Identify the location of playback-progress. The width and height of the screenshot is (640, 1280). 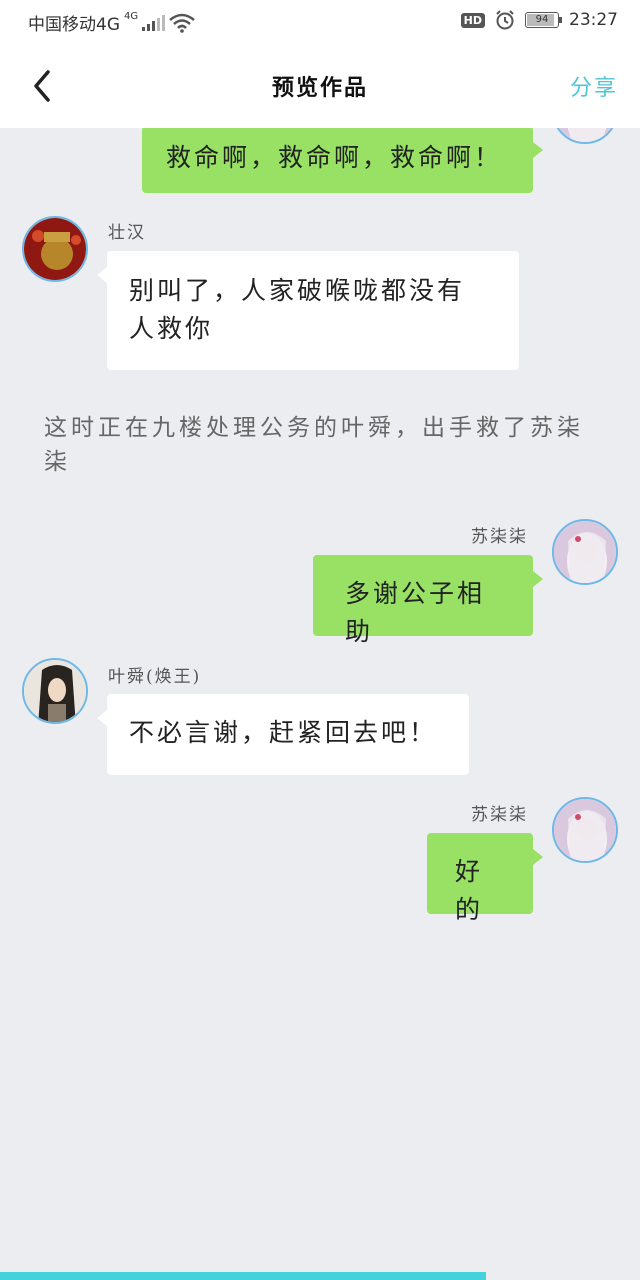
(320, 1276).